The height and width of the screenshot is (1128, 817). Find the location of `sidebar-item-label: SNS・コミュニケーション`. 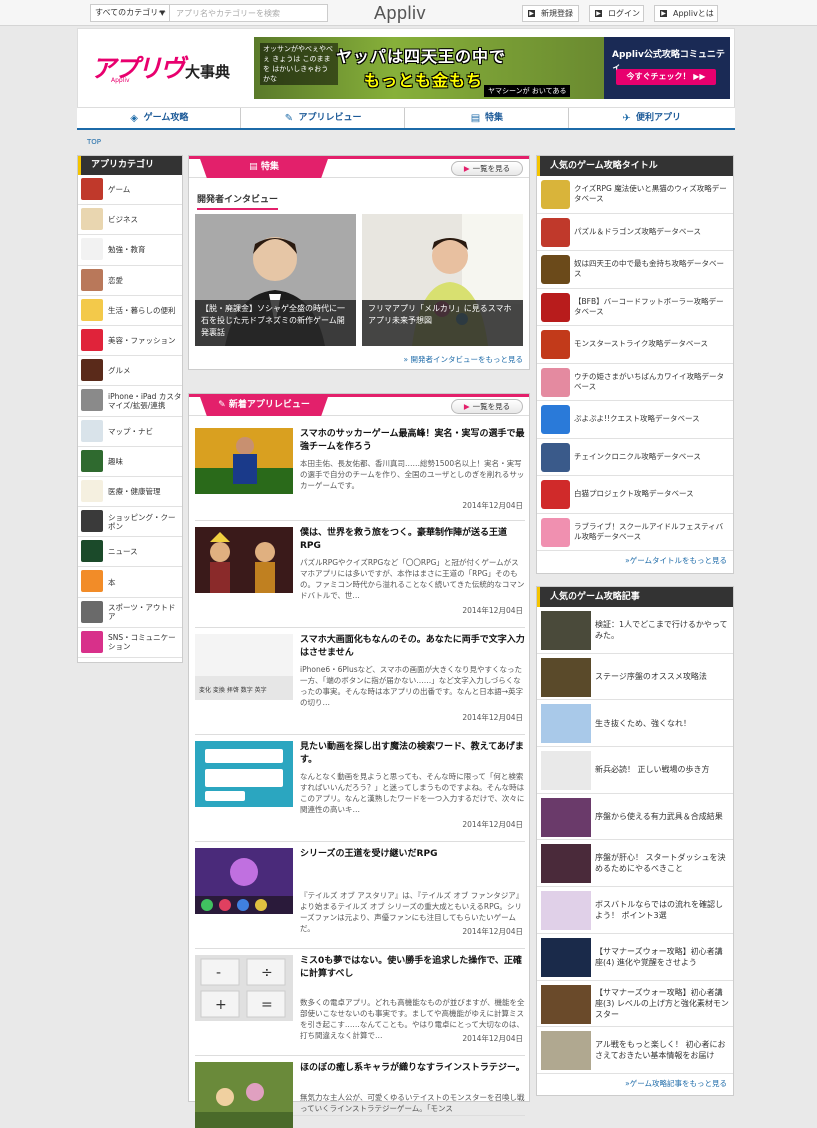

sidebar-item-label: SNS・コミュニケーション is located at coordinates (142, 642).